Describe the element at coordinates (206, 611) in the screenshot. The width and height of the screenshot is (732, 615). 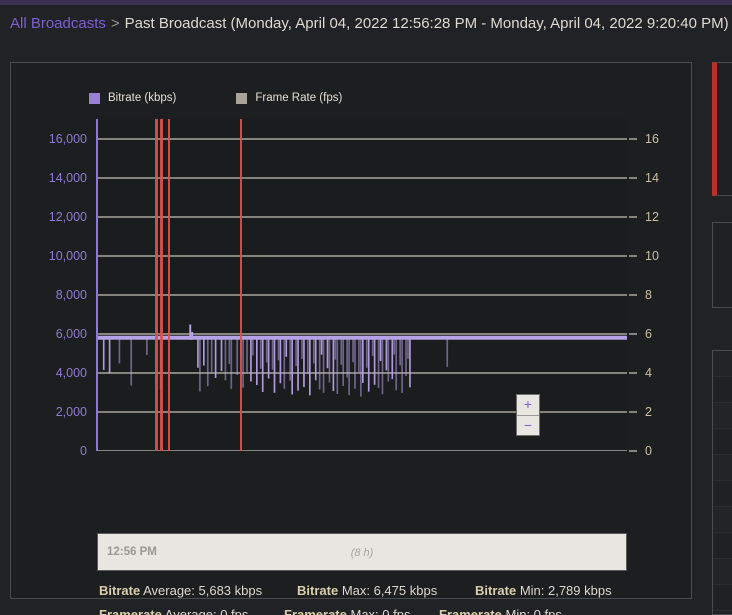
I see `stat-value: Average: 0 fps` at that location.